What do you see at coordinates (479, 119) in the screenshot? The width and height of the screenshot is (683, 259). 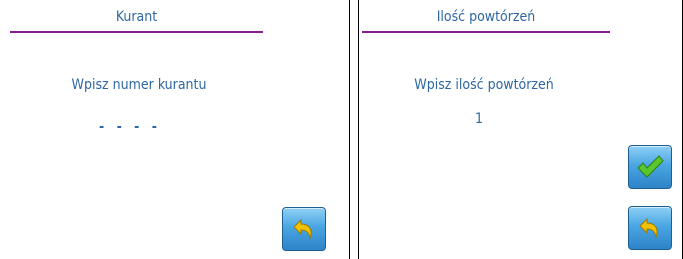 I see `repeat-count-input: 1` at bounding box center [479, 119].